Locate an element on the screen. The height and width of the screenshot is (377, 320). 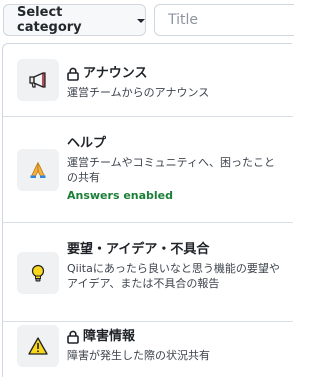
title-input is located at coordinates (224, 20).